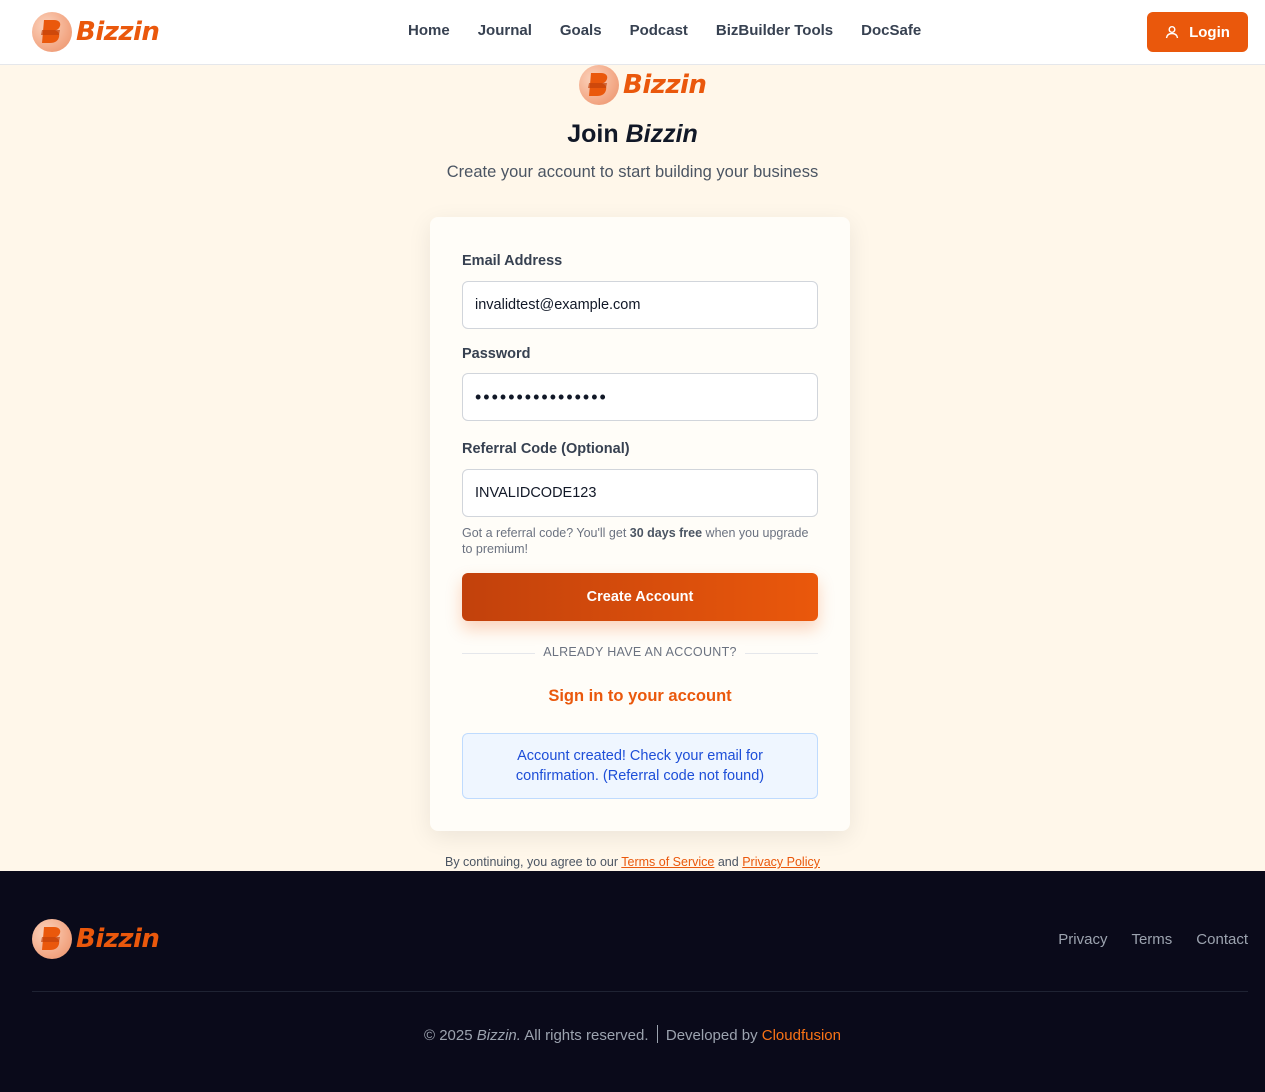  Describe the element at coordinates (584, 1035) in the screenshot. I see `copyright-suffix: All rights reserved.` at that location.